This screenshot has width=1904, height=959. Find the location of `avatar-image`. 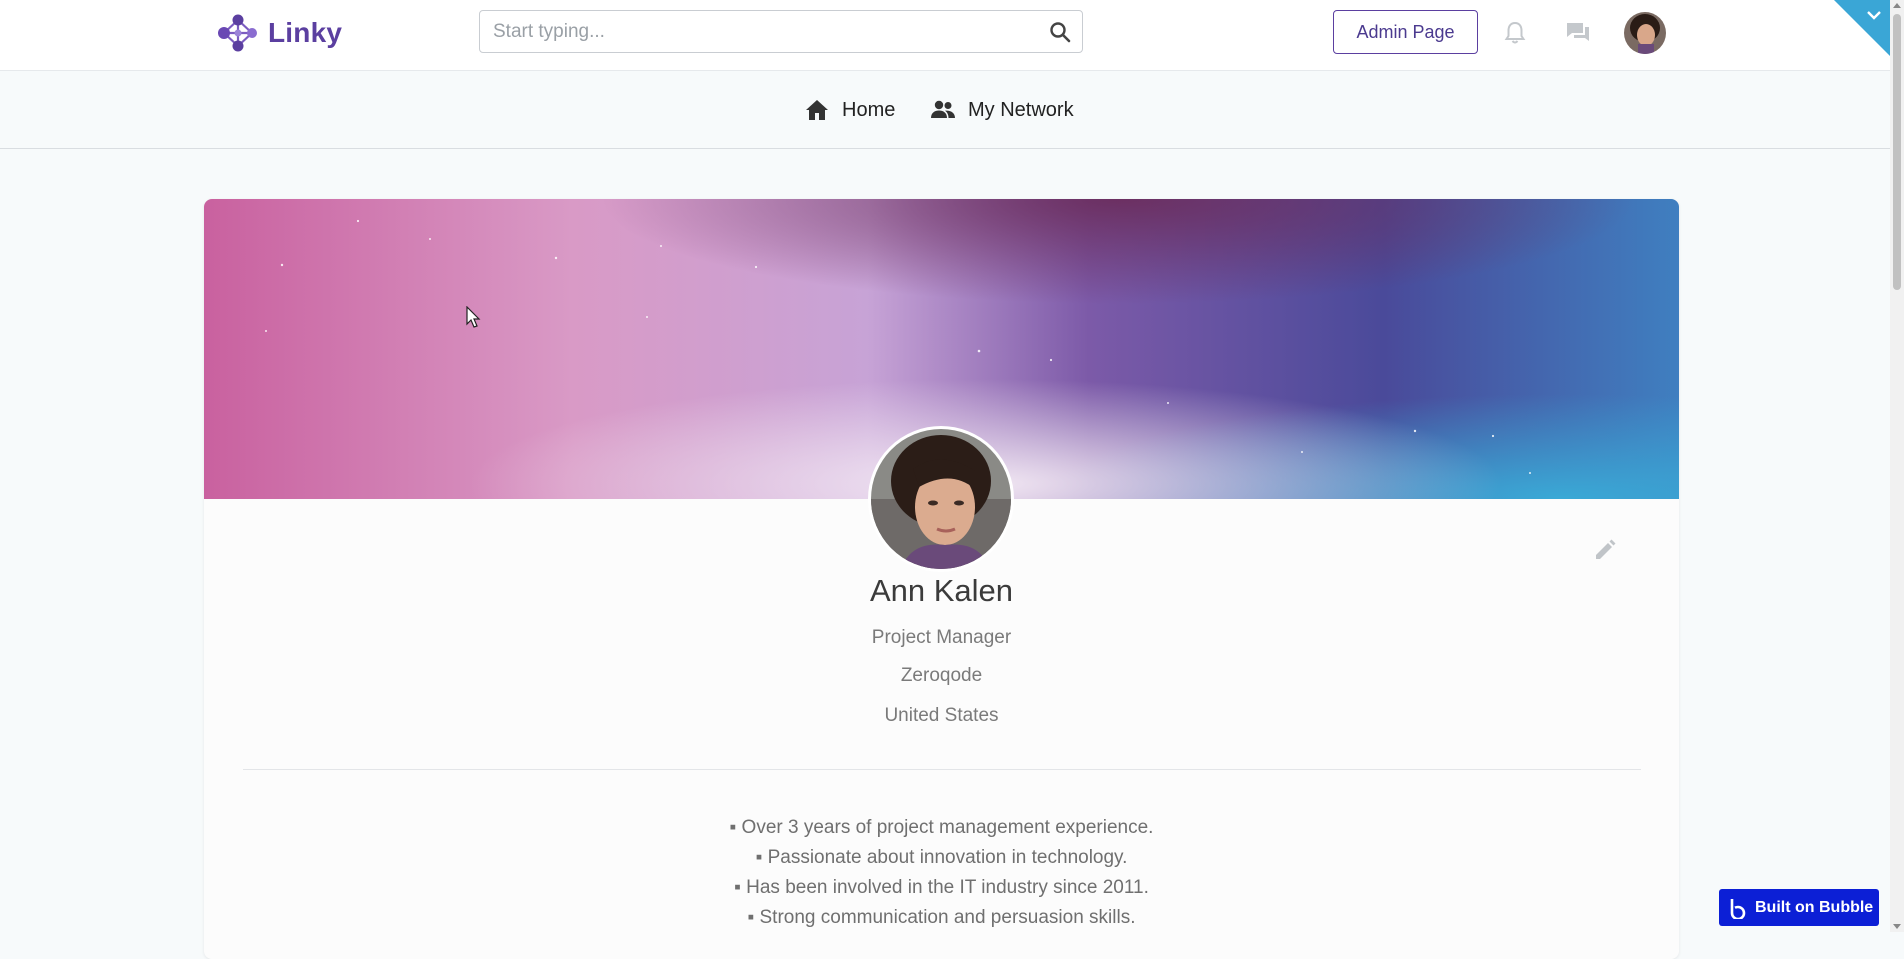

avatar-image is located at coordinates (1645, 33).